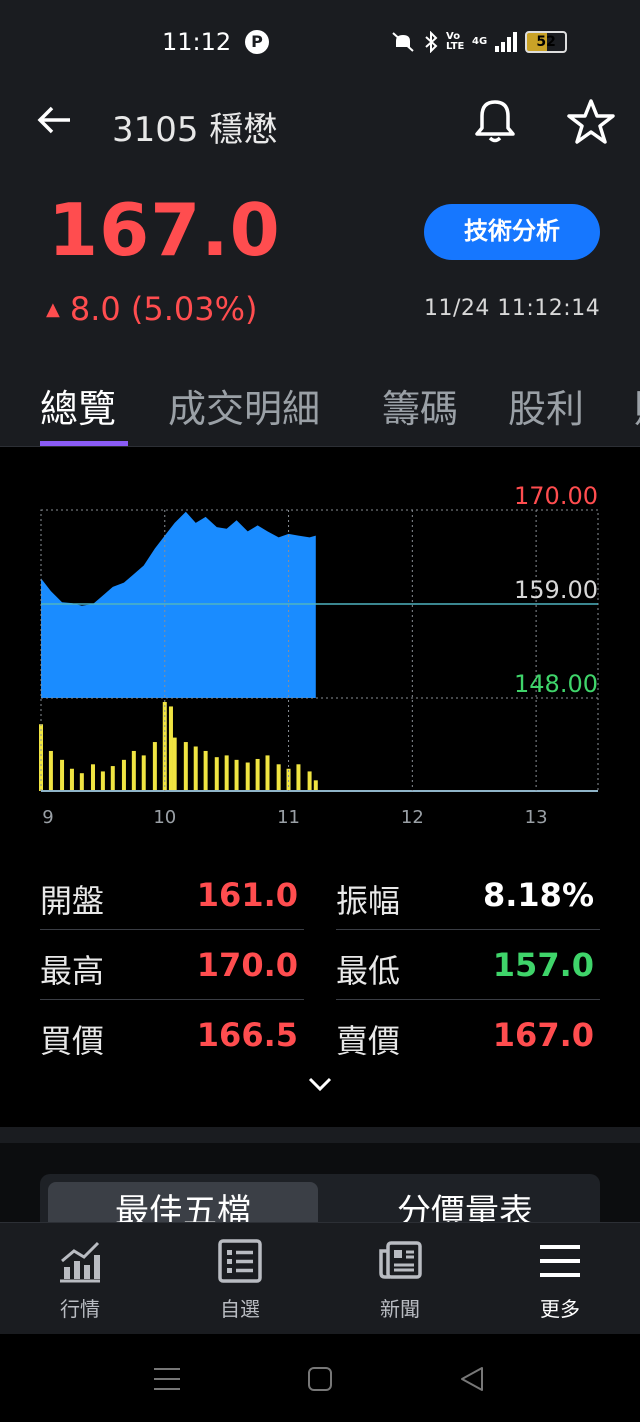 This screenshot has height=1422, width=640. Describe the element at coordinates (468, 1036) in the screenshot. I see `stat-ask: 賣價 167.0` at that location.